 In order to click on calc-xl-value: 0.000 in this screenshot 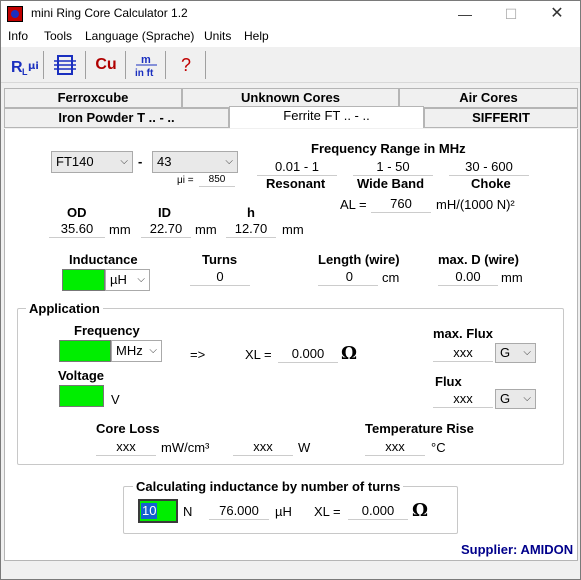, I will do `click(378, 511)`.